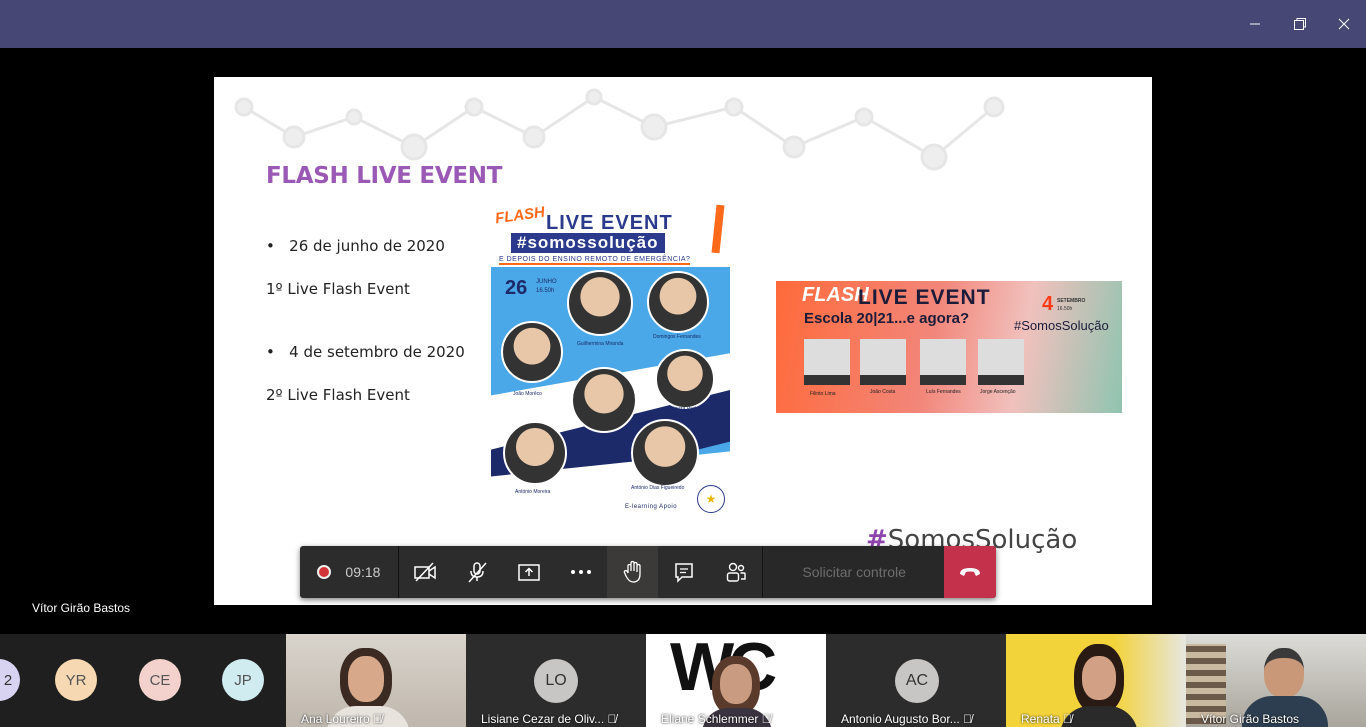  Describe the element at coordinates (363, 572) in the screenshot. I see `call-timer: 09:18` at that location.